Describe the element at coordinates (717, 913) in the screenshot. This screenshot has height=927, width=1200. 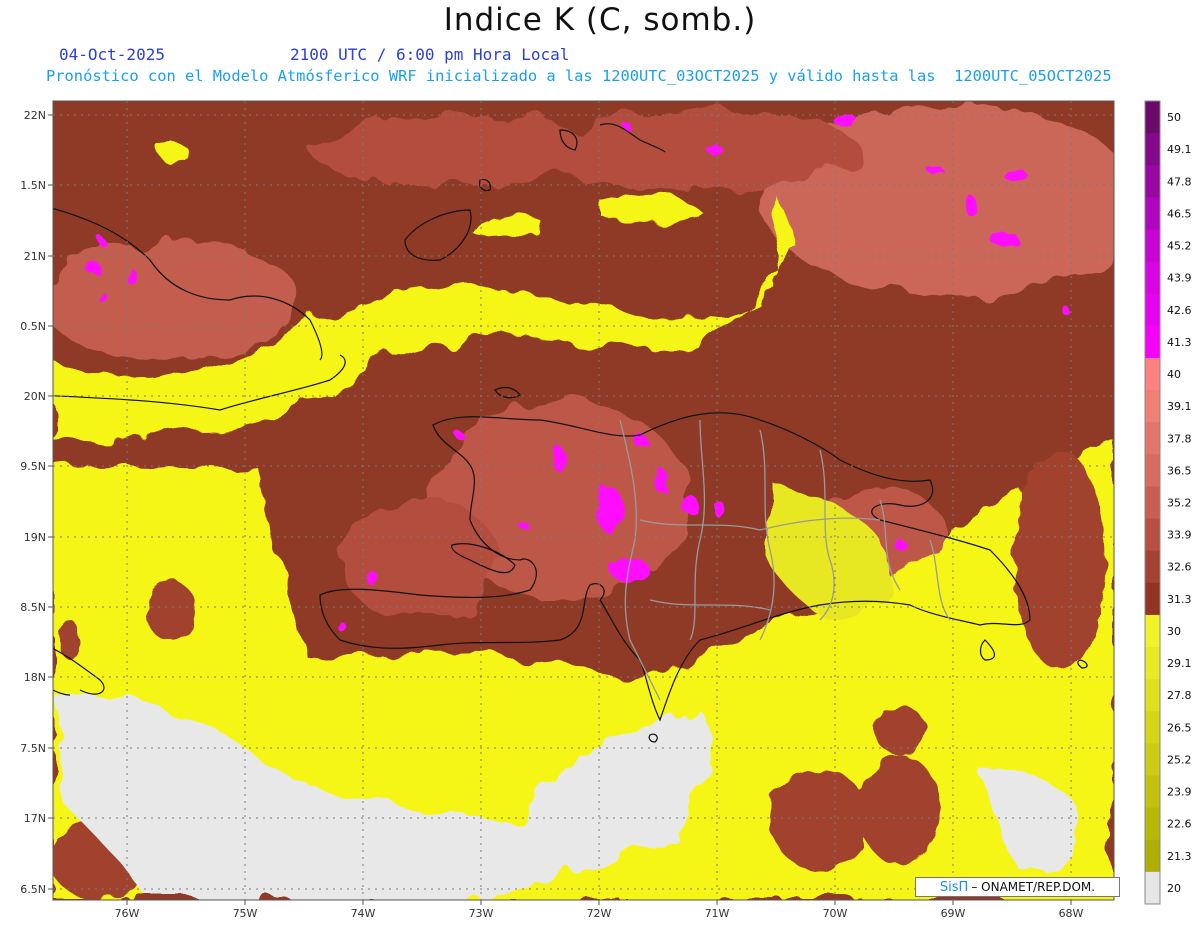
I see `lon-label: 71W` at that location.